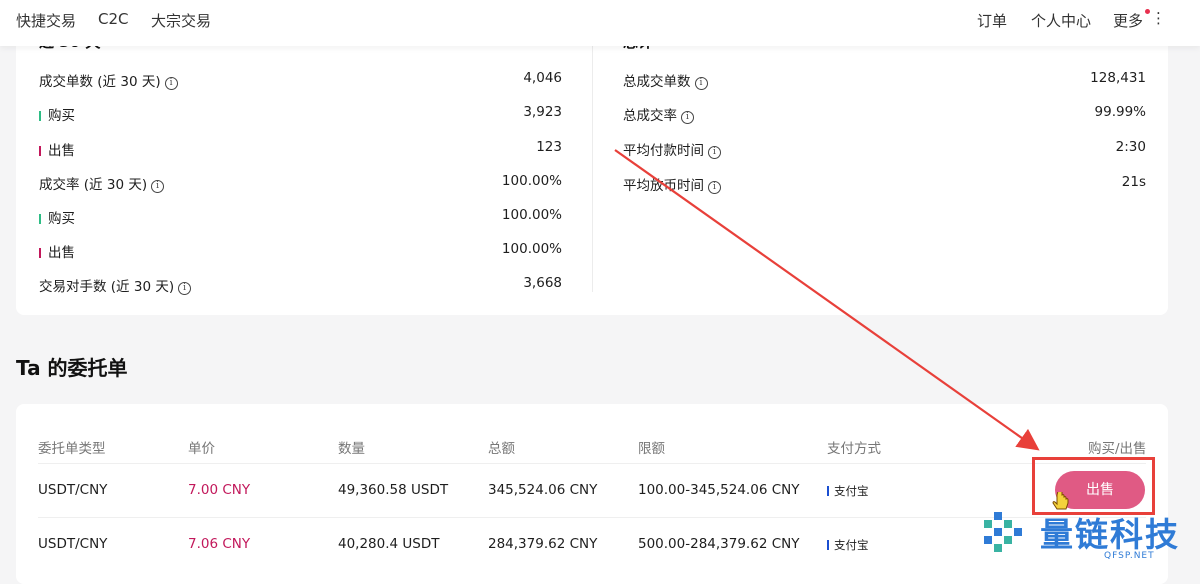 Image resolution: width=1200 pixels, height=584 pixels. I want to click on stat-value: 123, so click(549, 147).